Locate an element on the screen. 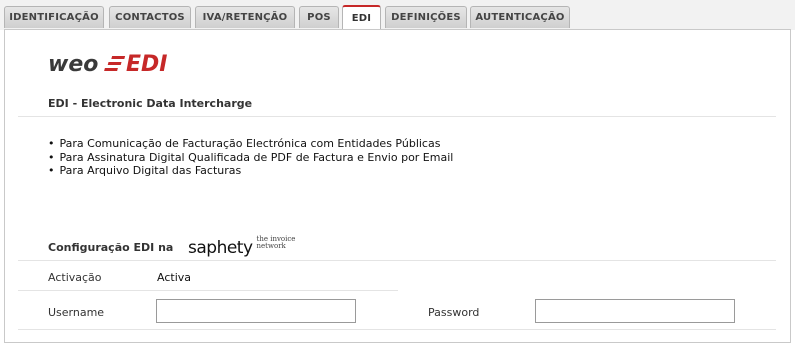 The width and height of the screenshot is (795, 351). logo-weo-text: weo is located at coordinates (73, 64).